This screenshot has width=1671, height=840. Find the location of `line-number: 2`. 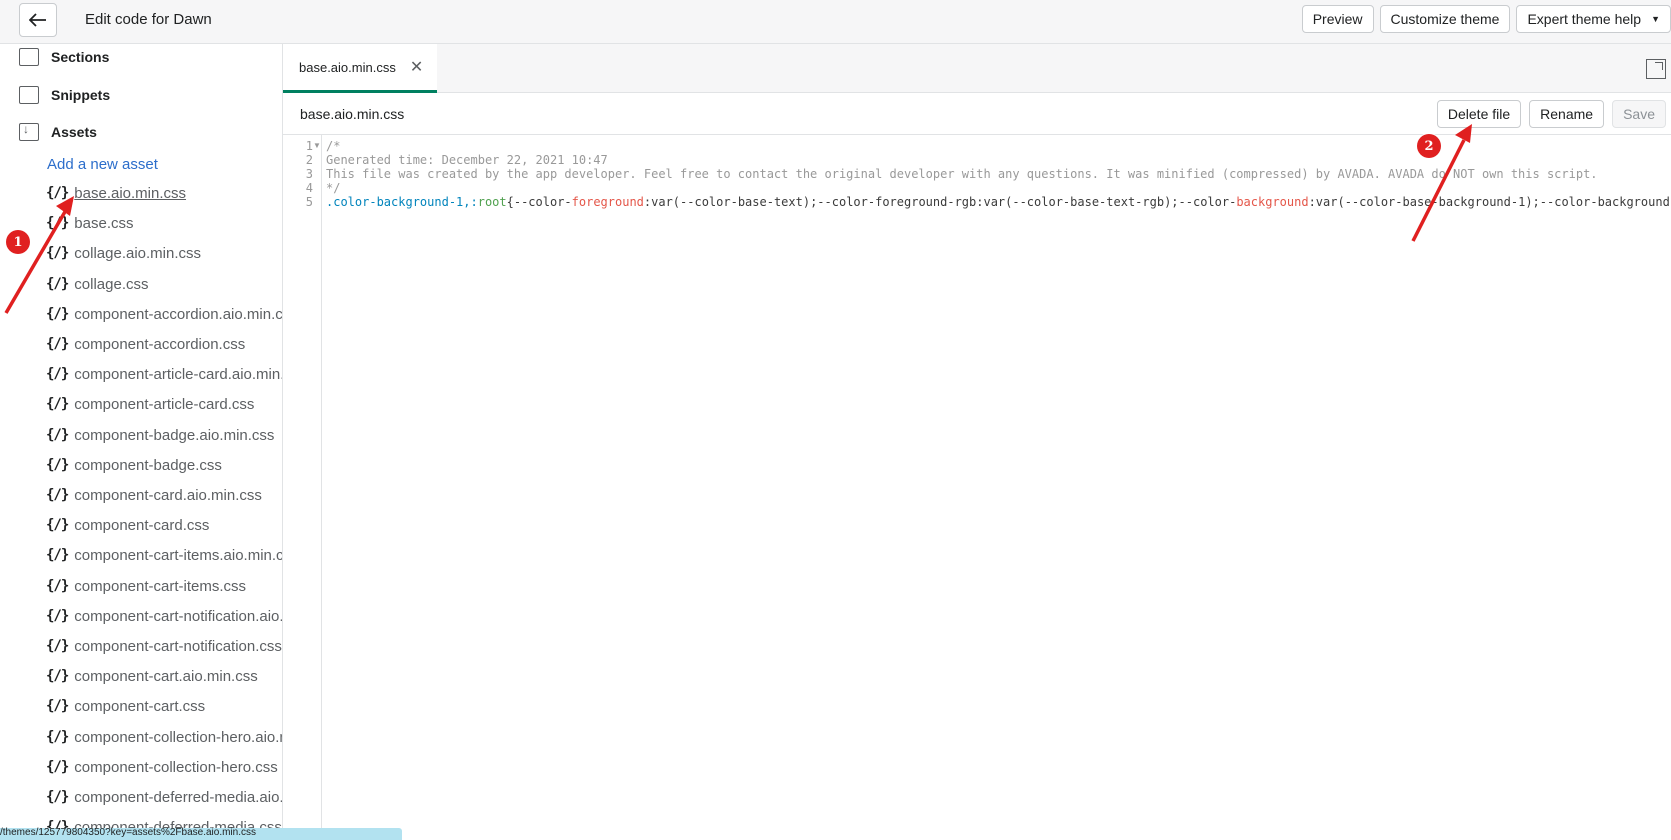

line-number: 2 is located at coordinates (309, 160).